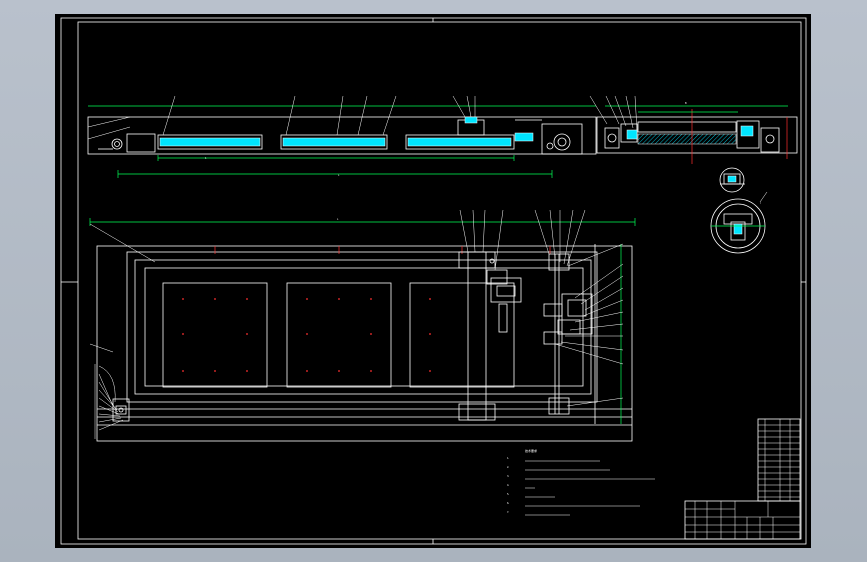 Image resolution: width=867 pixels, height=562 pixels. Describe the element at coordinates (693, 129) in the screenshot. I see `end-section-view: B` at that location.